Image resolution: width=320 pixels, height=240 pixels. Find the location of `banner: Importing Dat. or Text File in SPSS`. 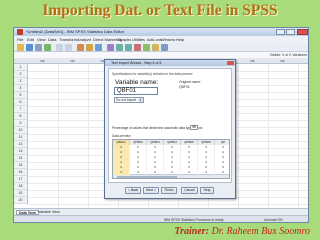

banner: Importing Dat. or Text File in SPSS is located at coordinates (160, 13).